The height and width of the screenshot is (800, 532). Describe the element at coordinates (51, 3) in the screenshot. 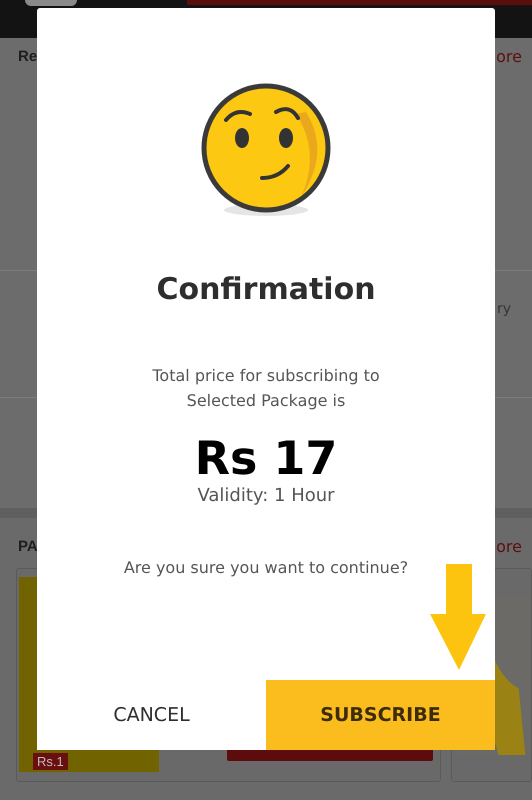

I see `avatar-icon` at that location.